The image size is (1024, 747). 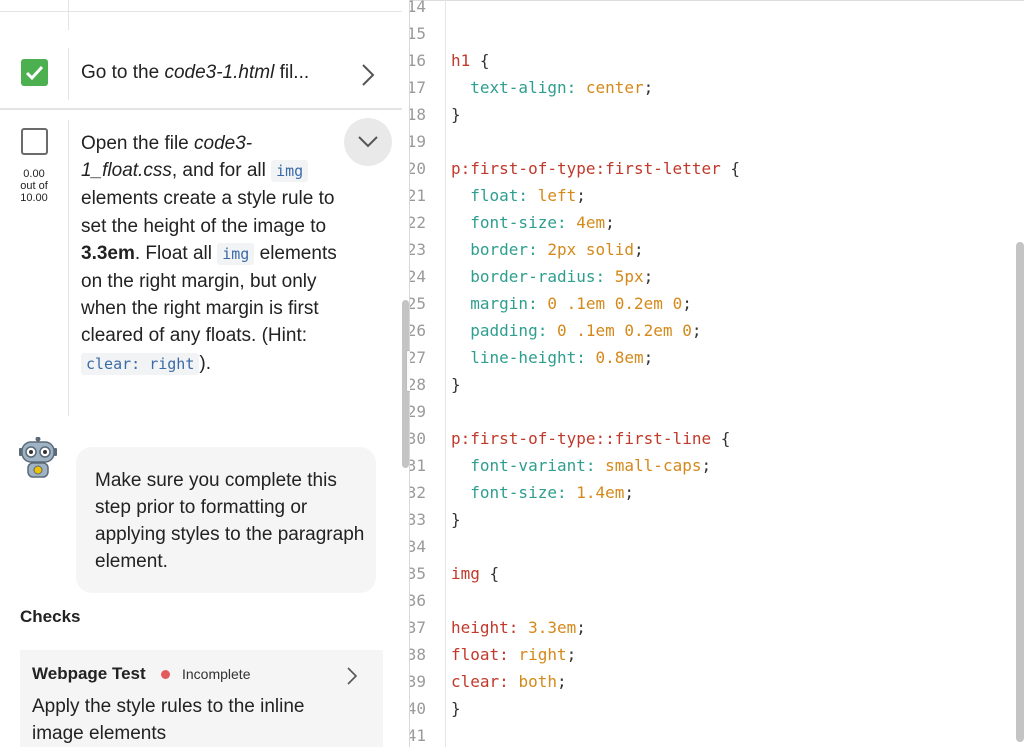 I want to click on checkbox-checked-icon, so click(x=34, y=72).